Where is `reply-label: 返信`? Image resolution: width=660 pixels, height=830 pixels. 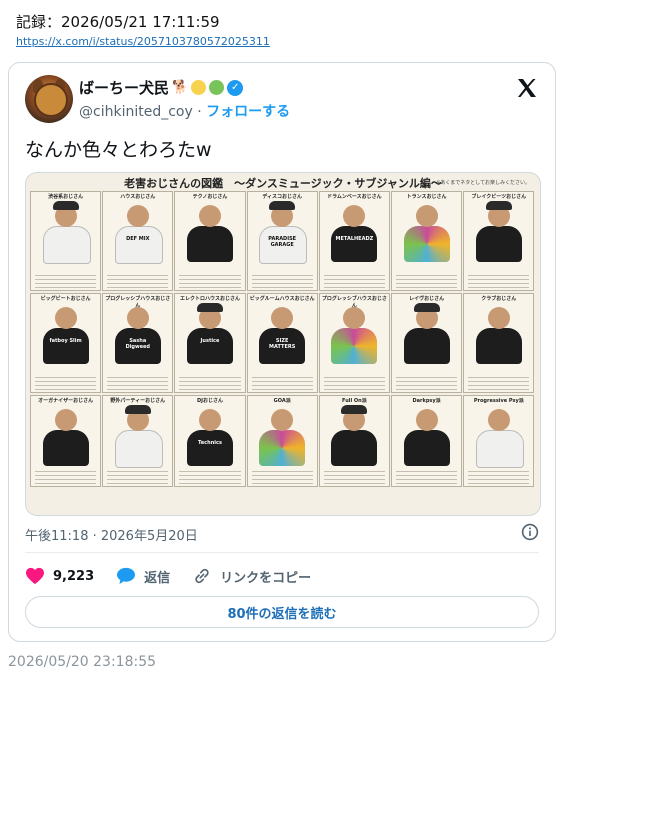
reply-label: 返信 is located at coordinates (157, 578).